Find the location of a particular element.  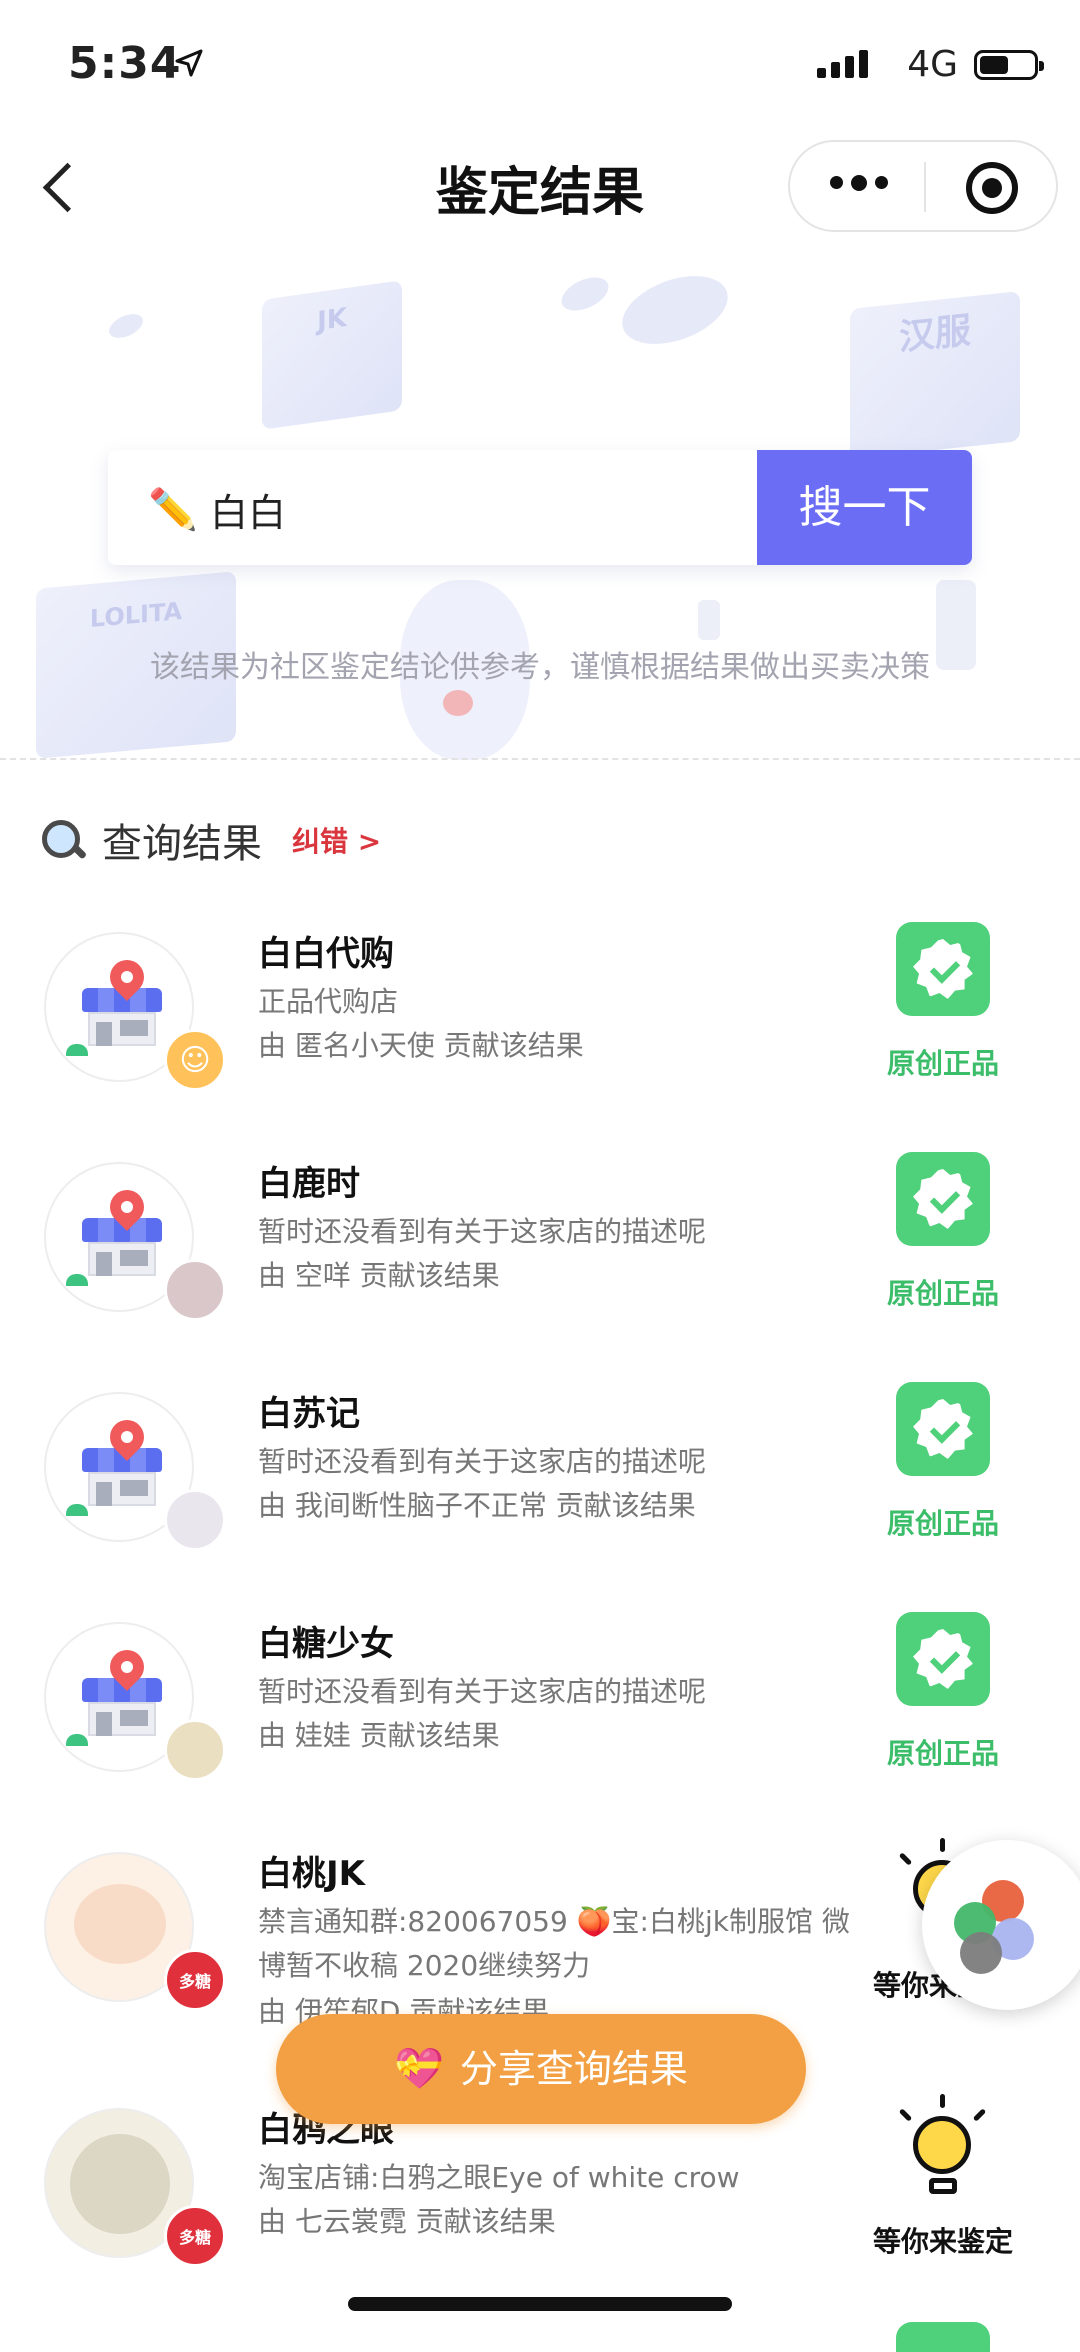

lightbulb-icon is located at coordinates (943, 2151).